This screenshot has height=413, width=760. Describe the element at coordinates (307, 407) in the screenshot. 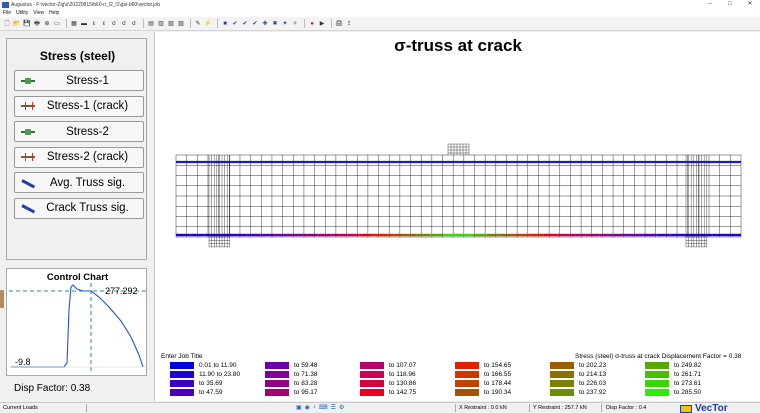

I see `tray-icon-2: ◉` at that location.